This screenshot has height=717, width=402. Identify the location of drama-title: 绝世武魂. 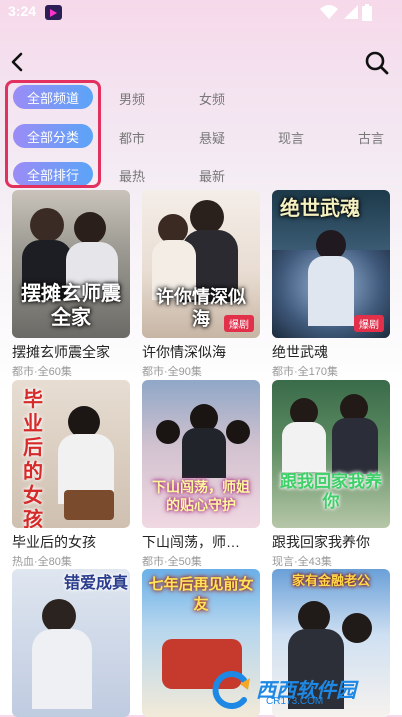
(300, 352).